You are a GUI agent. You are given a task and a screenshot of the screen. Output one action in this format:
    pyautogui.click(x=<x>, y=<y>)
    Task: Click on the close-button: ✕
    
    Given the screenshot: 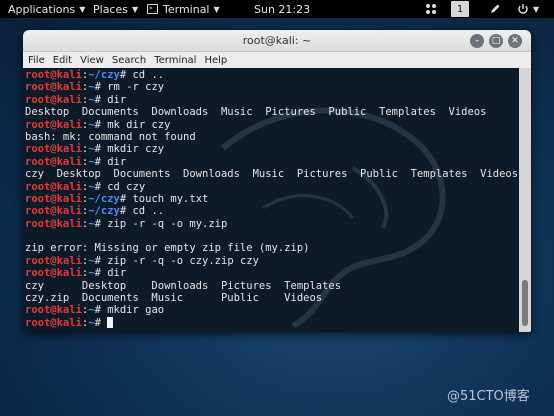 What is the action you would take?
    pyautogui.click(x=515, y=41)
    